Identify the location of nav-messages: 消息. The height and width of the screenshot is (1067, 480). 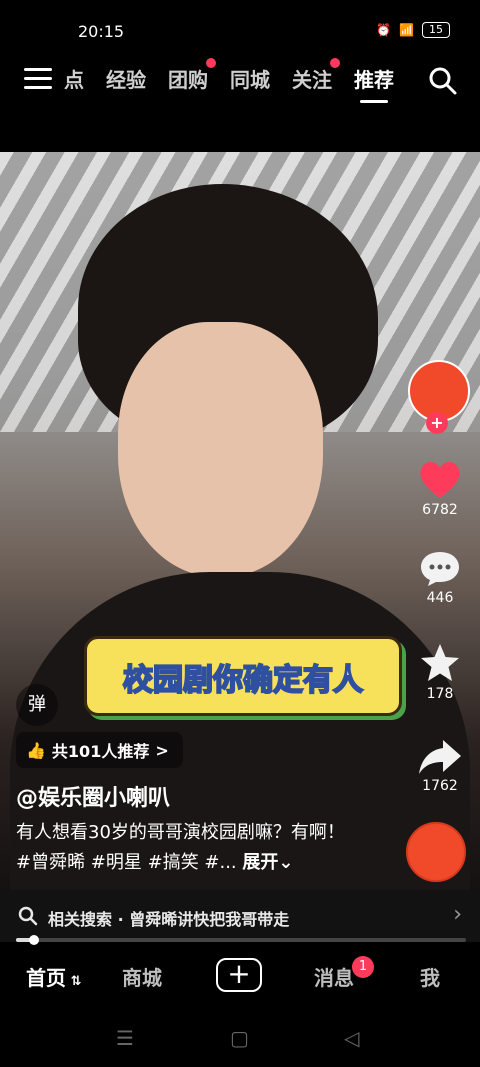
(334, 976).